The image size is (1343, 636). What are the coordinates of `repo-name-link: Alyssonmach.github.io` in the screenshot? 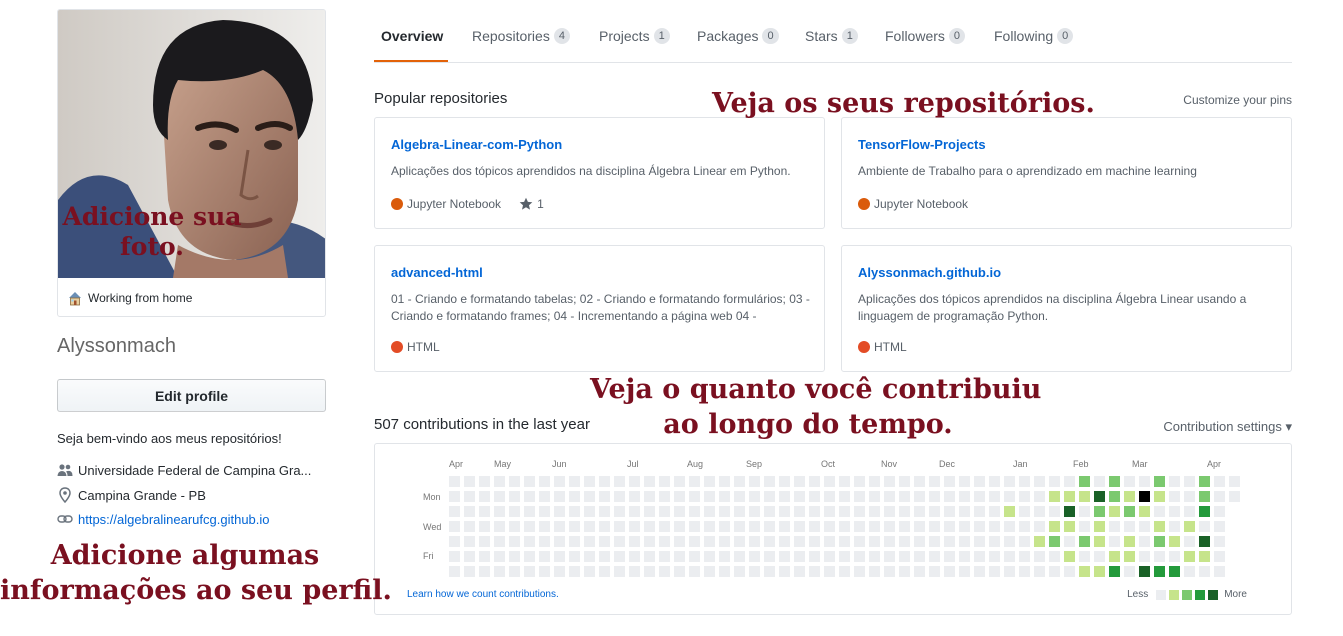 It's located at (929, 272).